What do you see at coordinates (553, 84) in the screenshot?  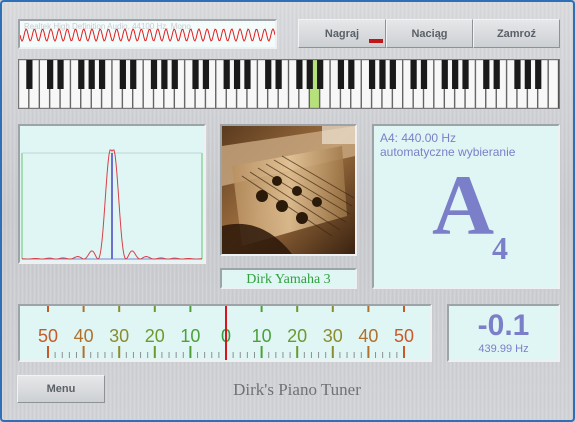 I see `piano-key-white` at bounding box center [553, 84].